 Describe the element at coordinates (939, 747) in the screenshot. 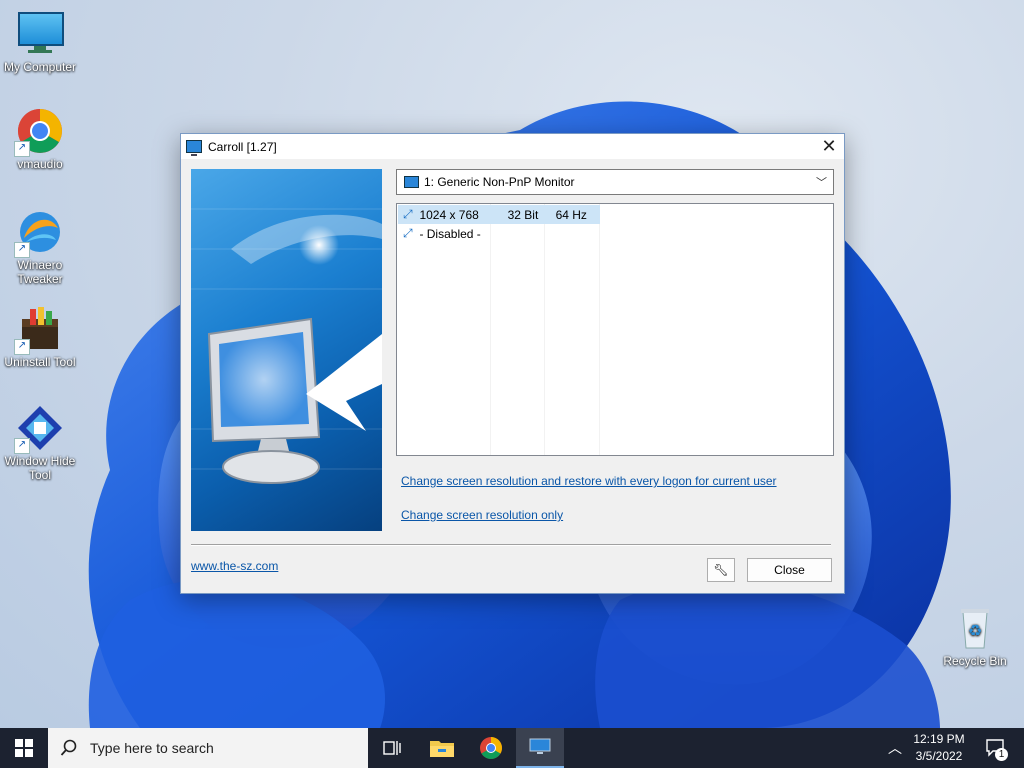

I see `tray-clock: 12:19 PM 3/5/2022` at that location.